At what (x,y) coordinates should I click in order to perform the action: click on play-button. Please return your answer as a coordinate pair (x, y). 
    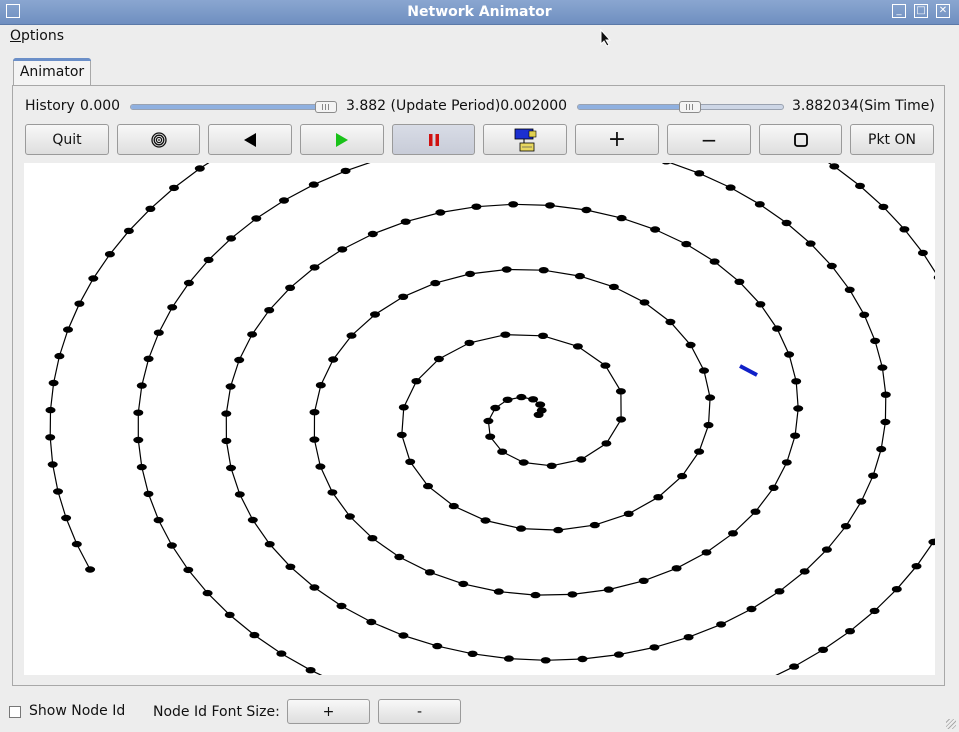
    Looking at the image, I should click on (342, 139).